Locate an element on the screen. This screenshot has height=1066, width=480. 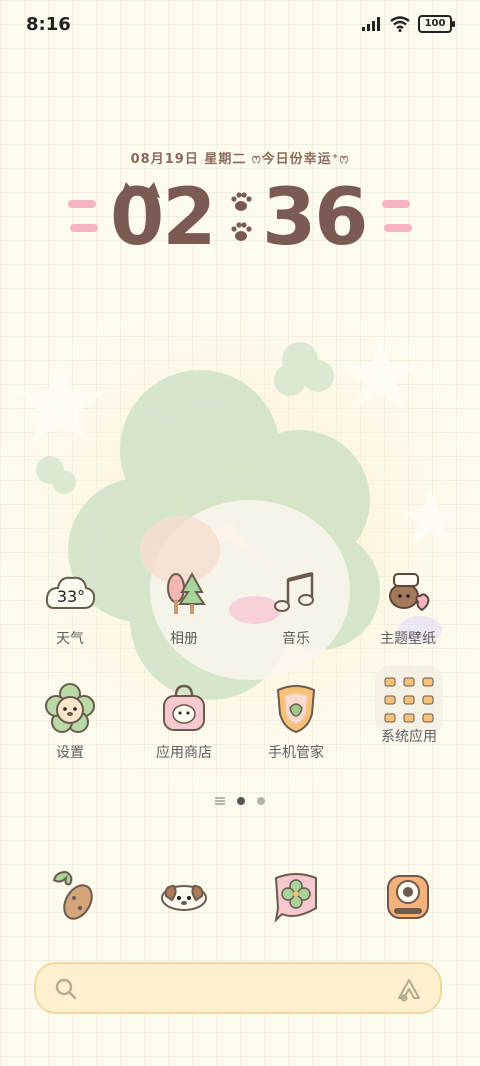
browser-clover-icon is located at coordinates (295, 898).